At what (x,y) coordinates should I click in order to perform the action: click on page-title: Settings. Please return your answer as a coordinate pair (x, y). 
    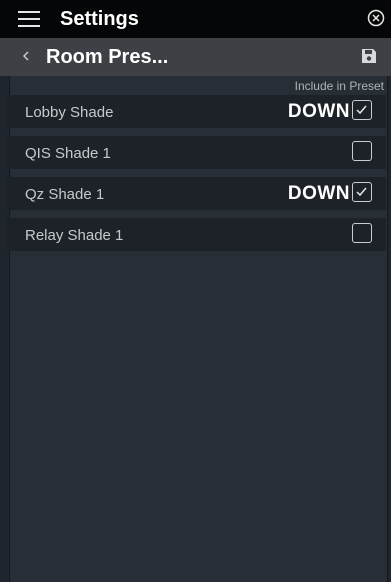
    Looking at the image, I should click on (99, 19).